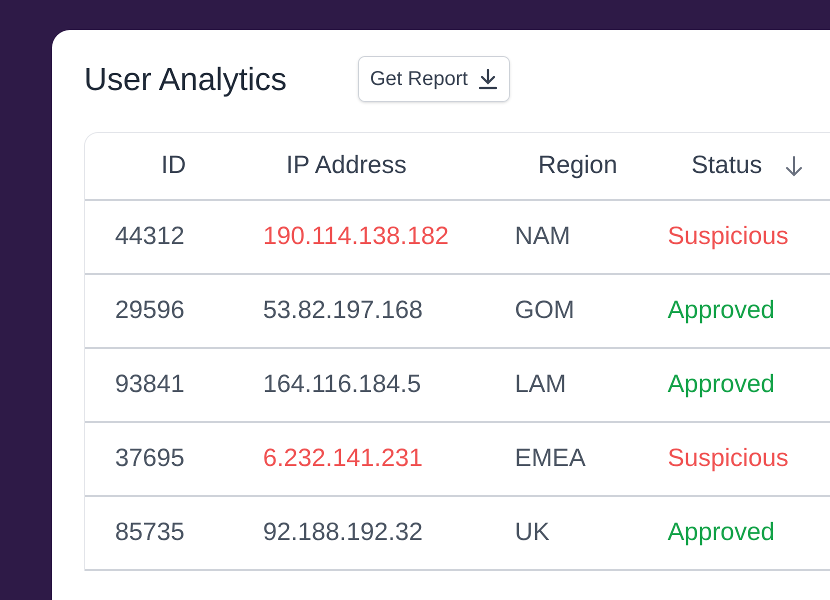  I want to click on column-header: ID, so click(173, 166).